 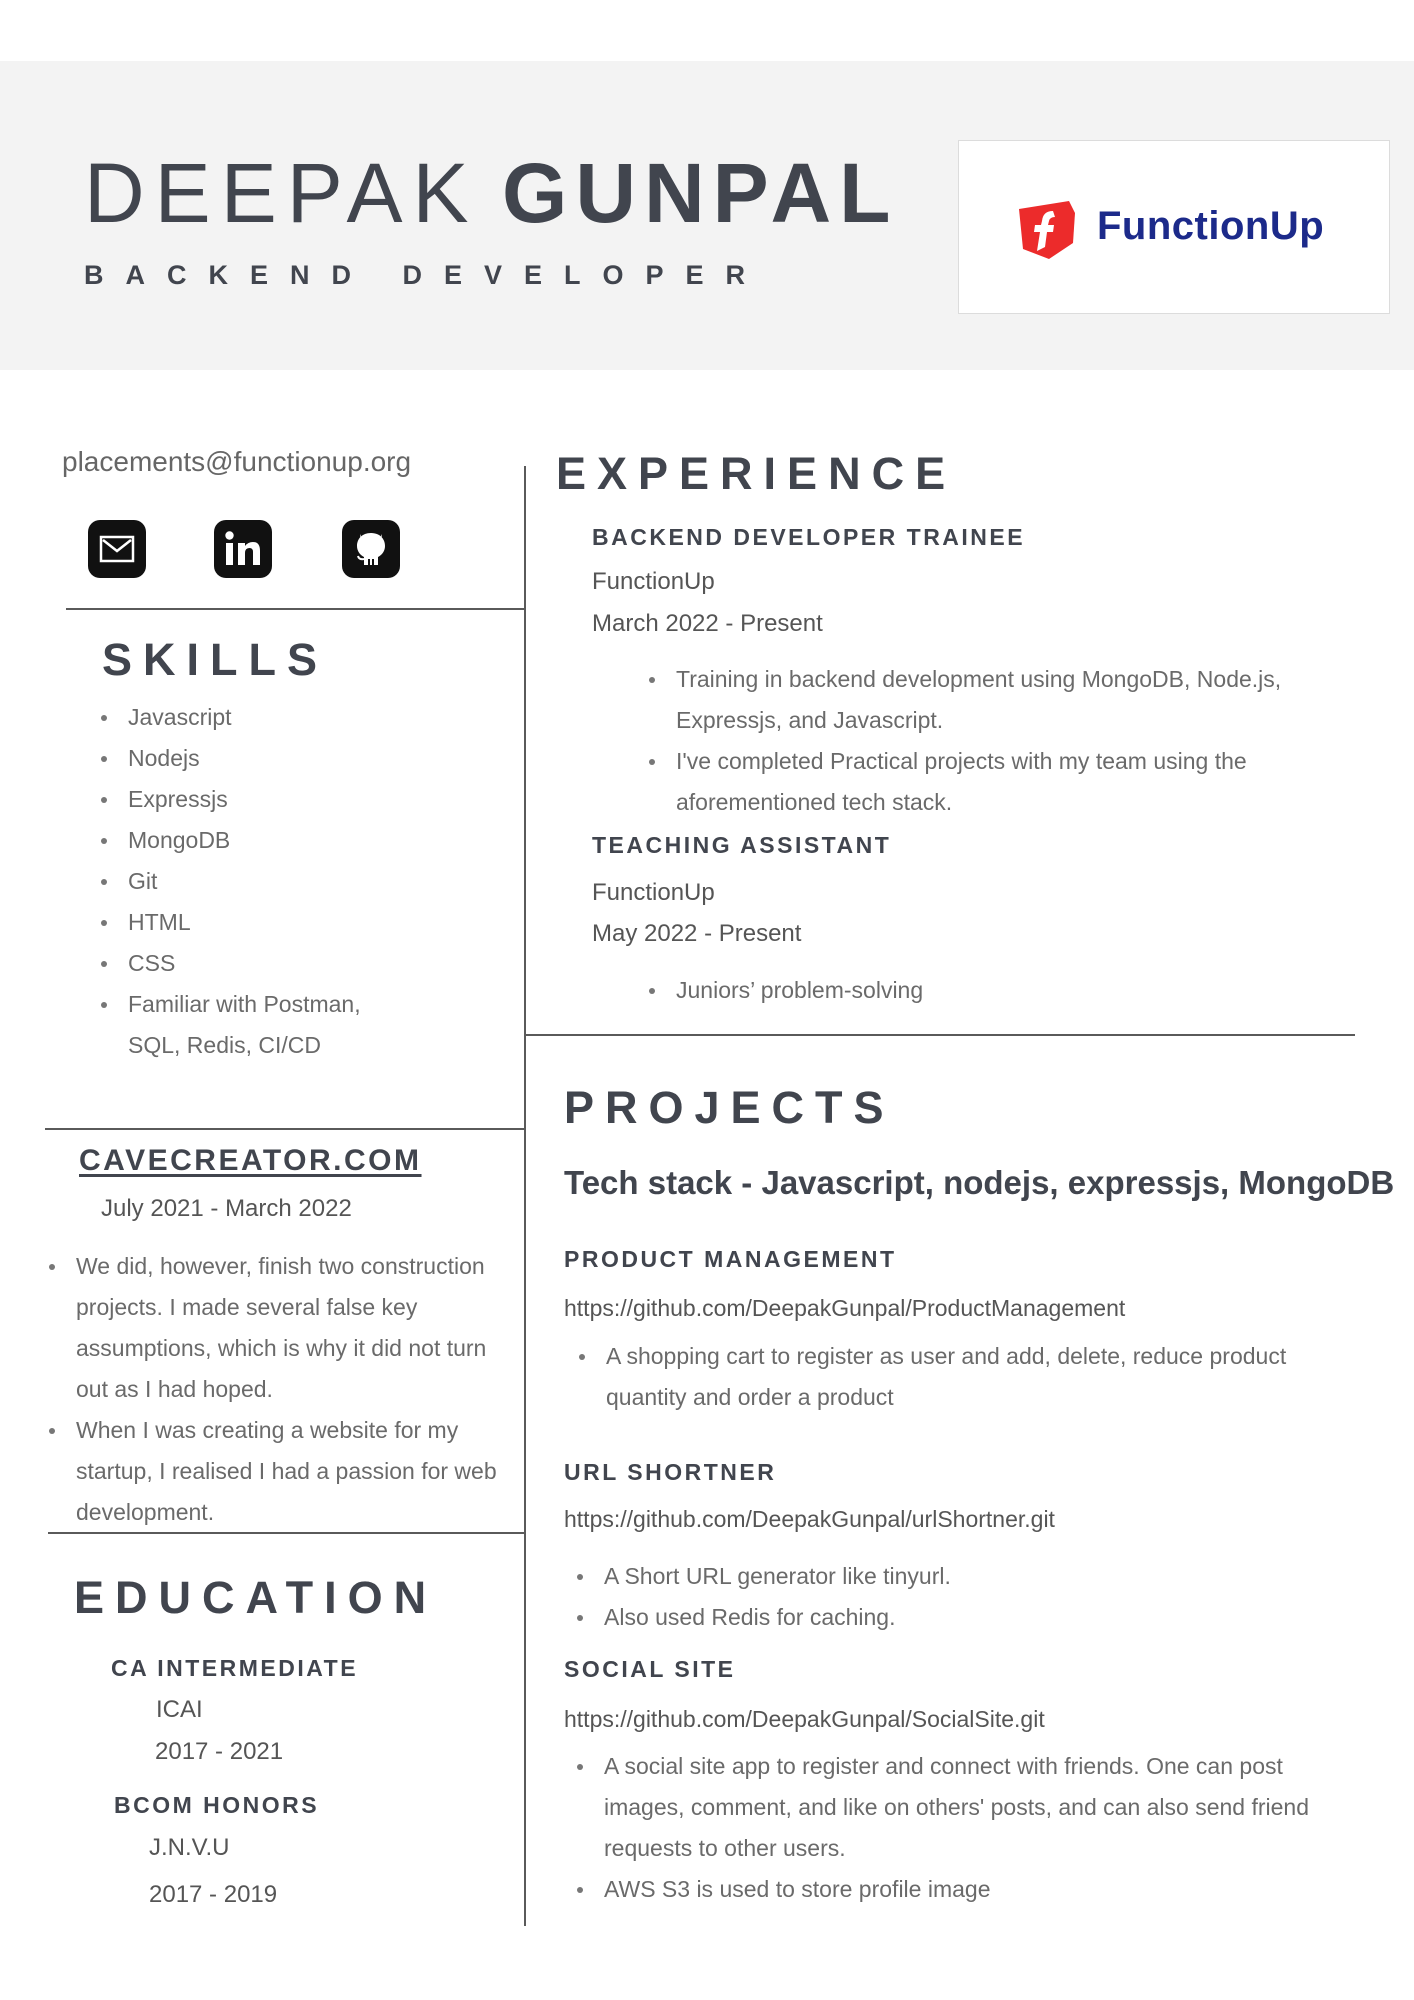 I want to click on column-divider, so click(x=525, y=1196).